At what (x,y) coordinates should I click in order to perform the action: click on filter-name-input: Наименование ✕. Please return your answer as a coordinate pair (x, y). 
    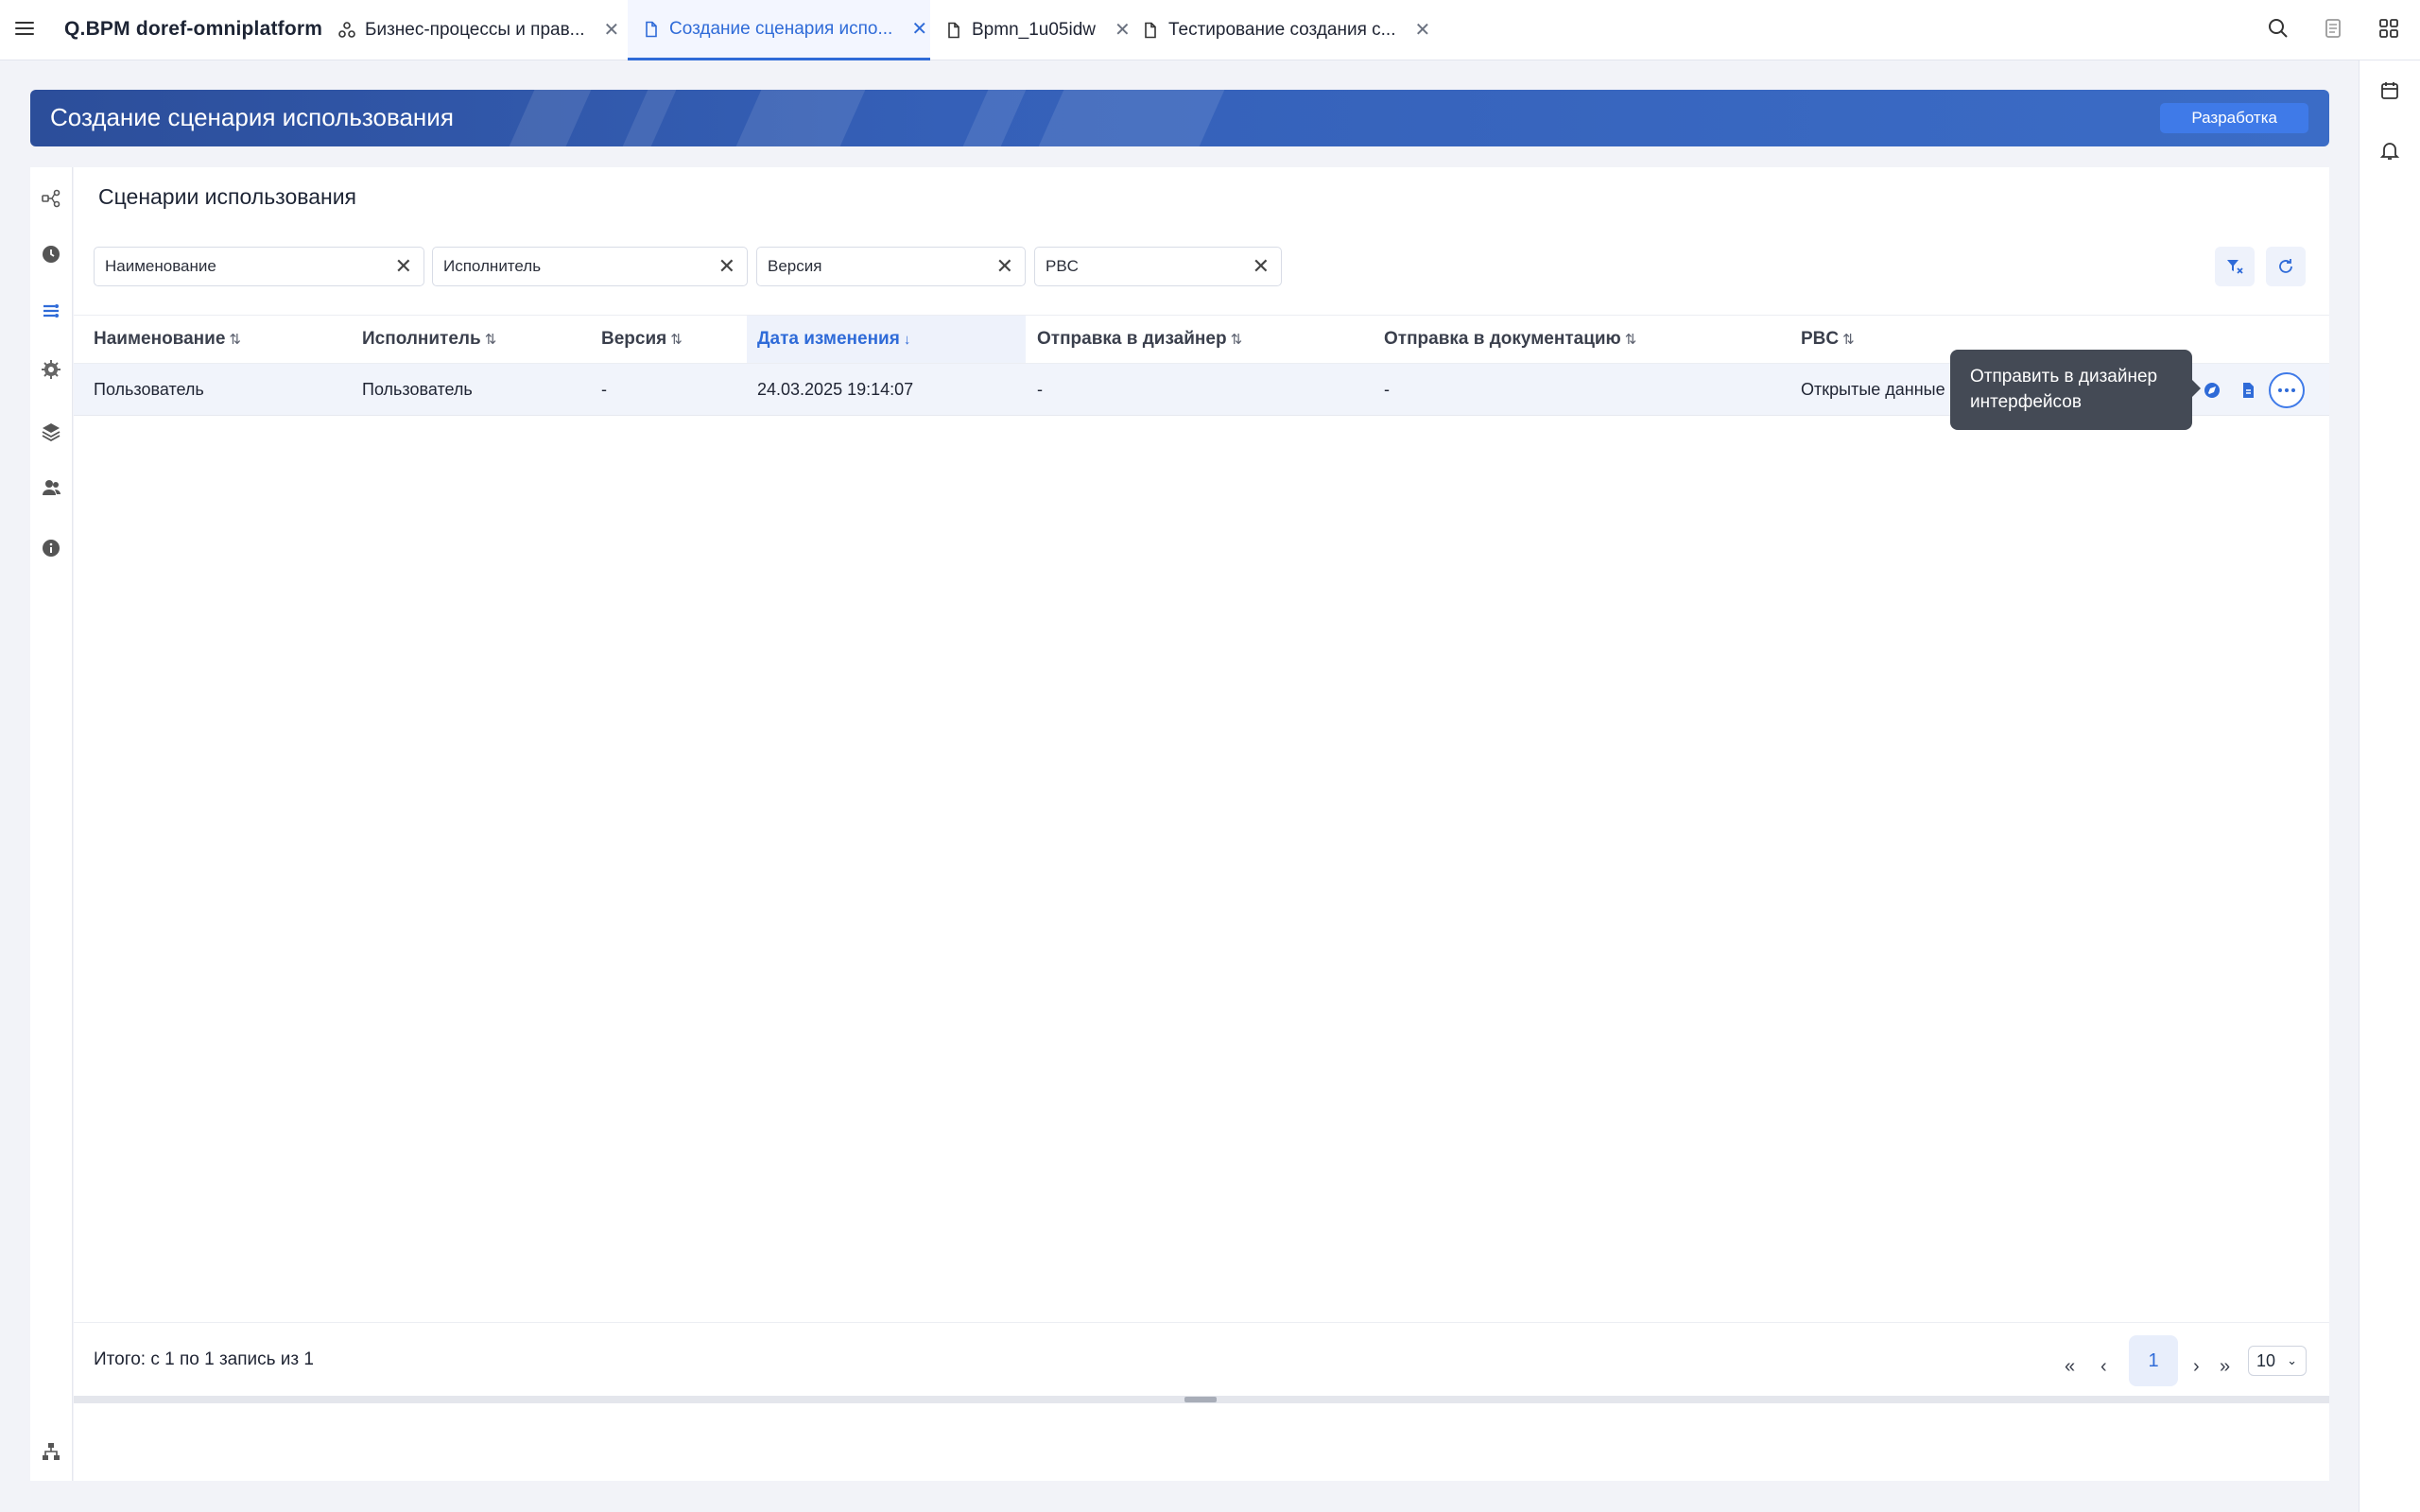
    Looking at the image, I should click on (259, 266).